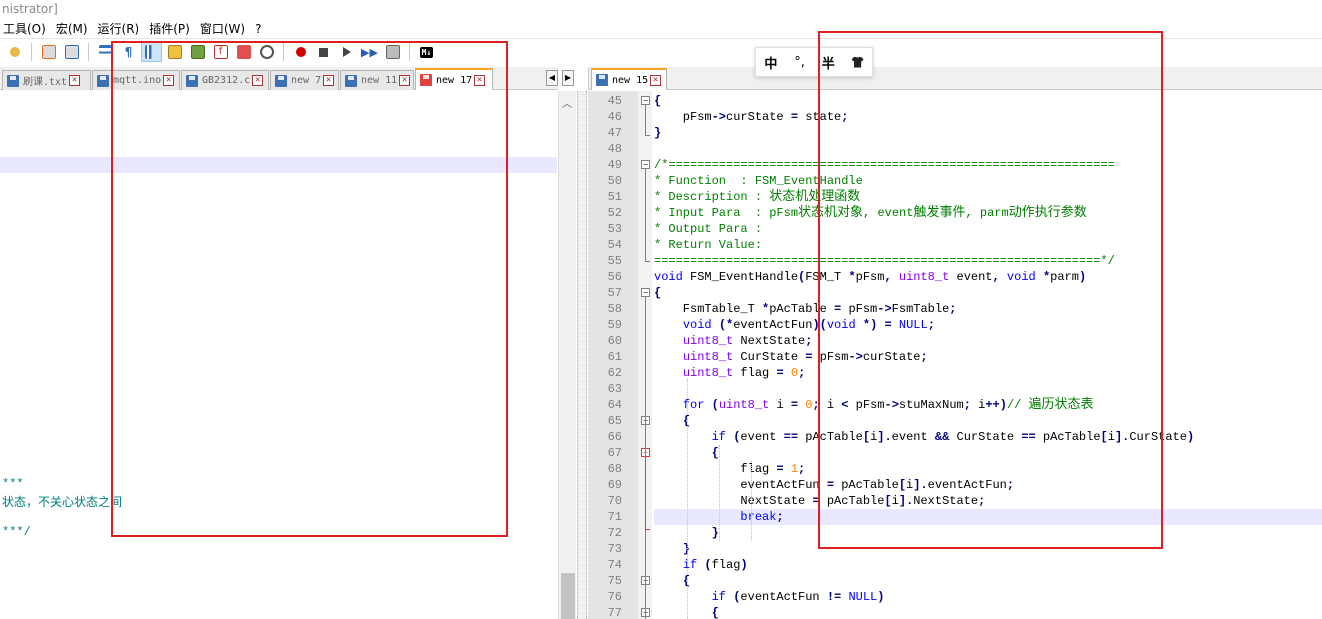 Image resolution: width=1322 pixels, height=619 pixels. Describe the element at coordinates (614, 149) in the screenshot. I see `line-number: 48` at that location.